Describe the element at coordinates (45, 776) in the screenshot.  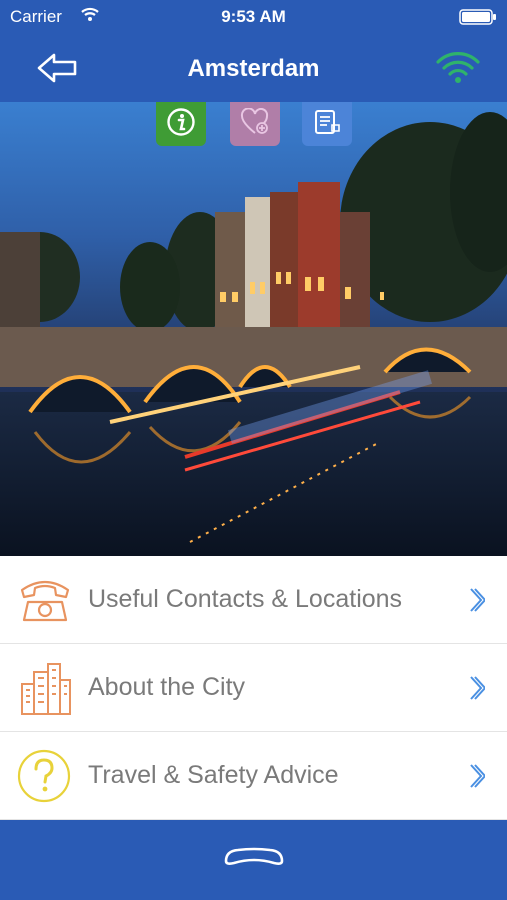
I see `question-mark-icon` at that location.